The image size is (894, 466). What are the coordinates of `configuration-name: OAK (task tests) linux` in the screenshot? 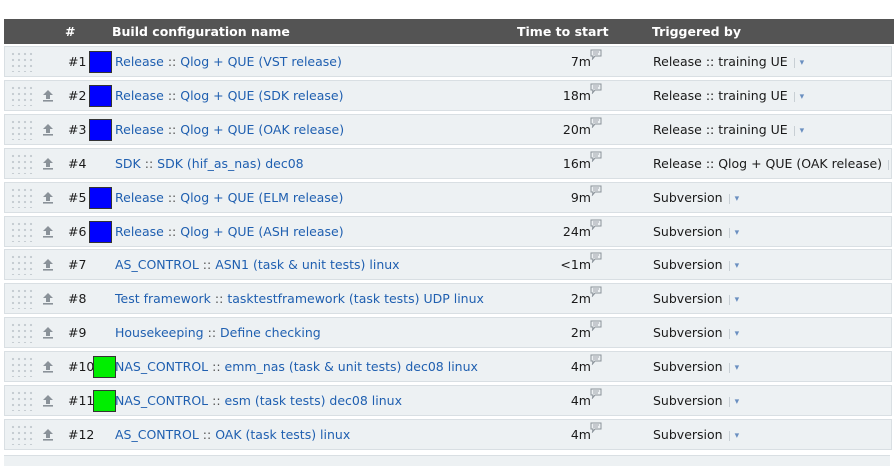 It's located at (282, 434).